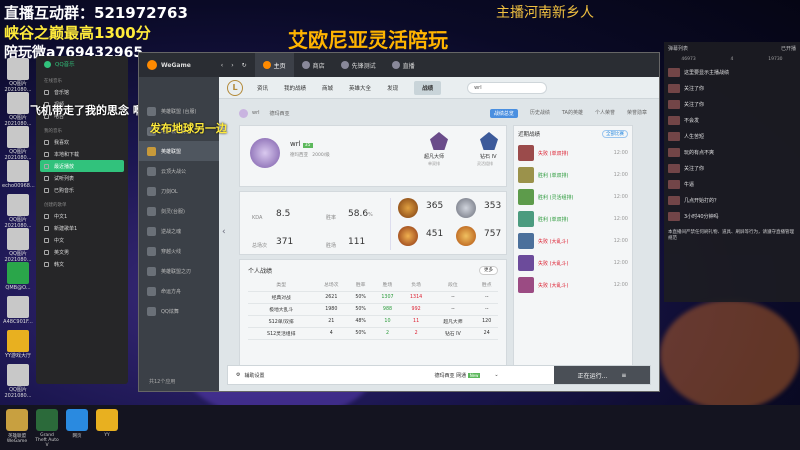 The width and height of the screenshot is (800, 450). What do you see at coordinates (179, 291) in the screenshot?
I see `sidebar-game-item: 命运方舟` at bounding box center [179, 291].